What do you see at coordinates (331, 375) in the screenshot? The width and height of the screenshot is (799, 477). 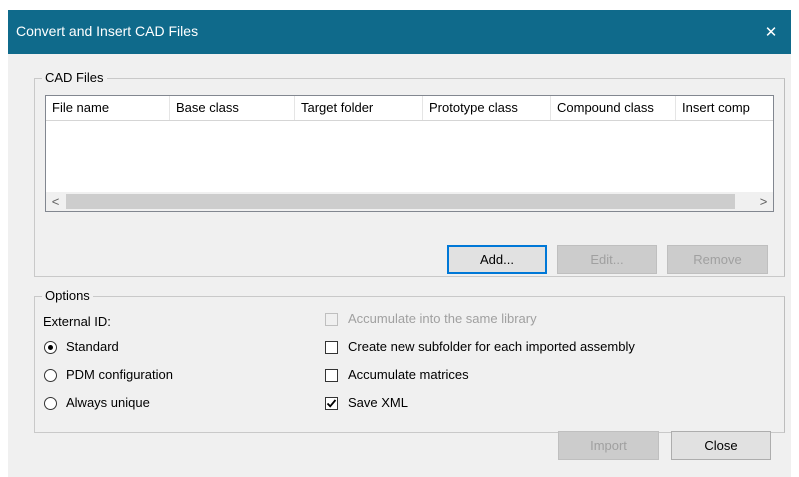 I see `checkbox-accumulate-matrices` at bounding box center [331, 375].